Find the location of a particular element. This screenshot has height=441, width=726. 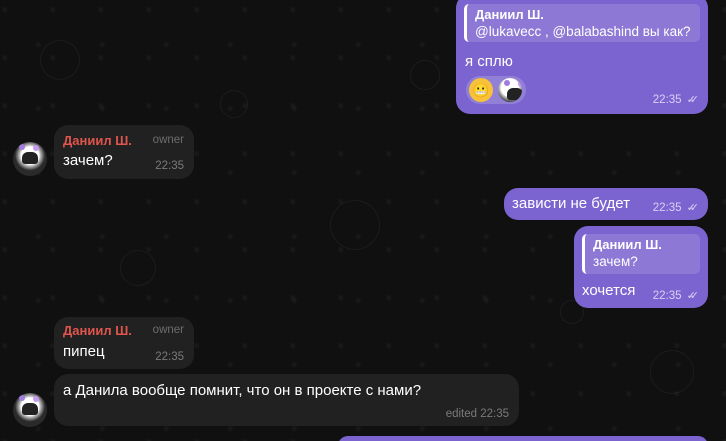

message-bubble-incoming: Даниил Ш. owner зачем? 22:35 is located at coordinates (124, 152).